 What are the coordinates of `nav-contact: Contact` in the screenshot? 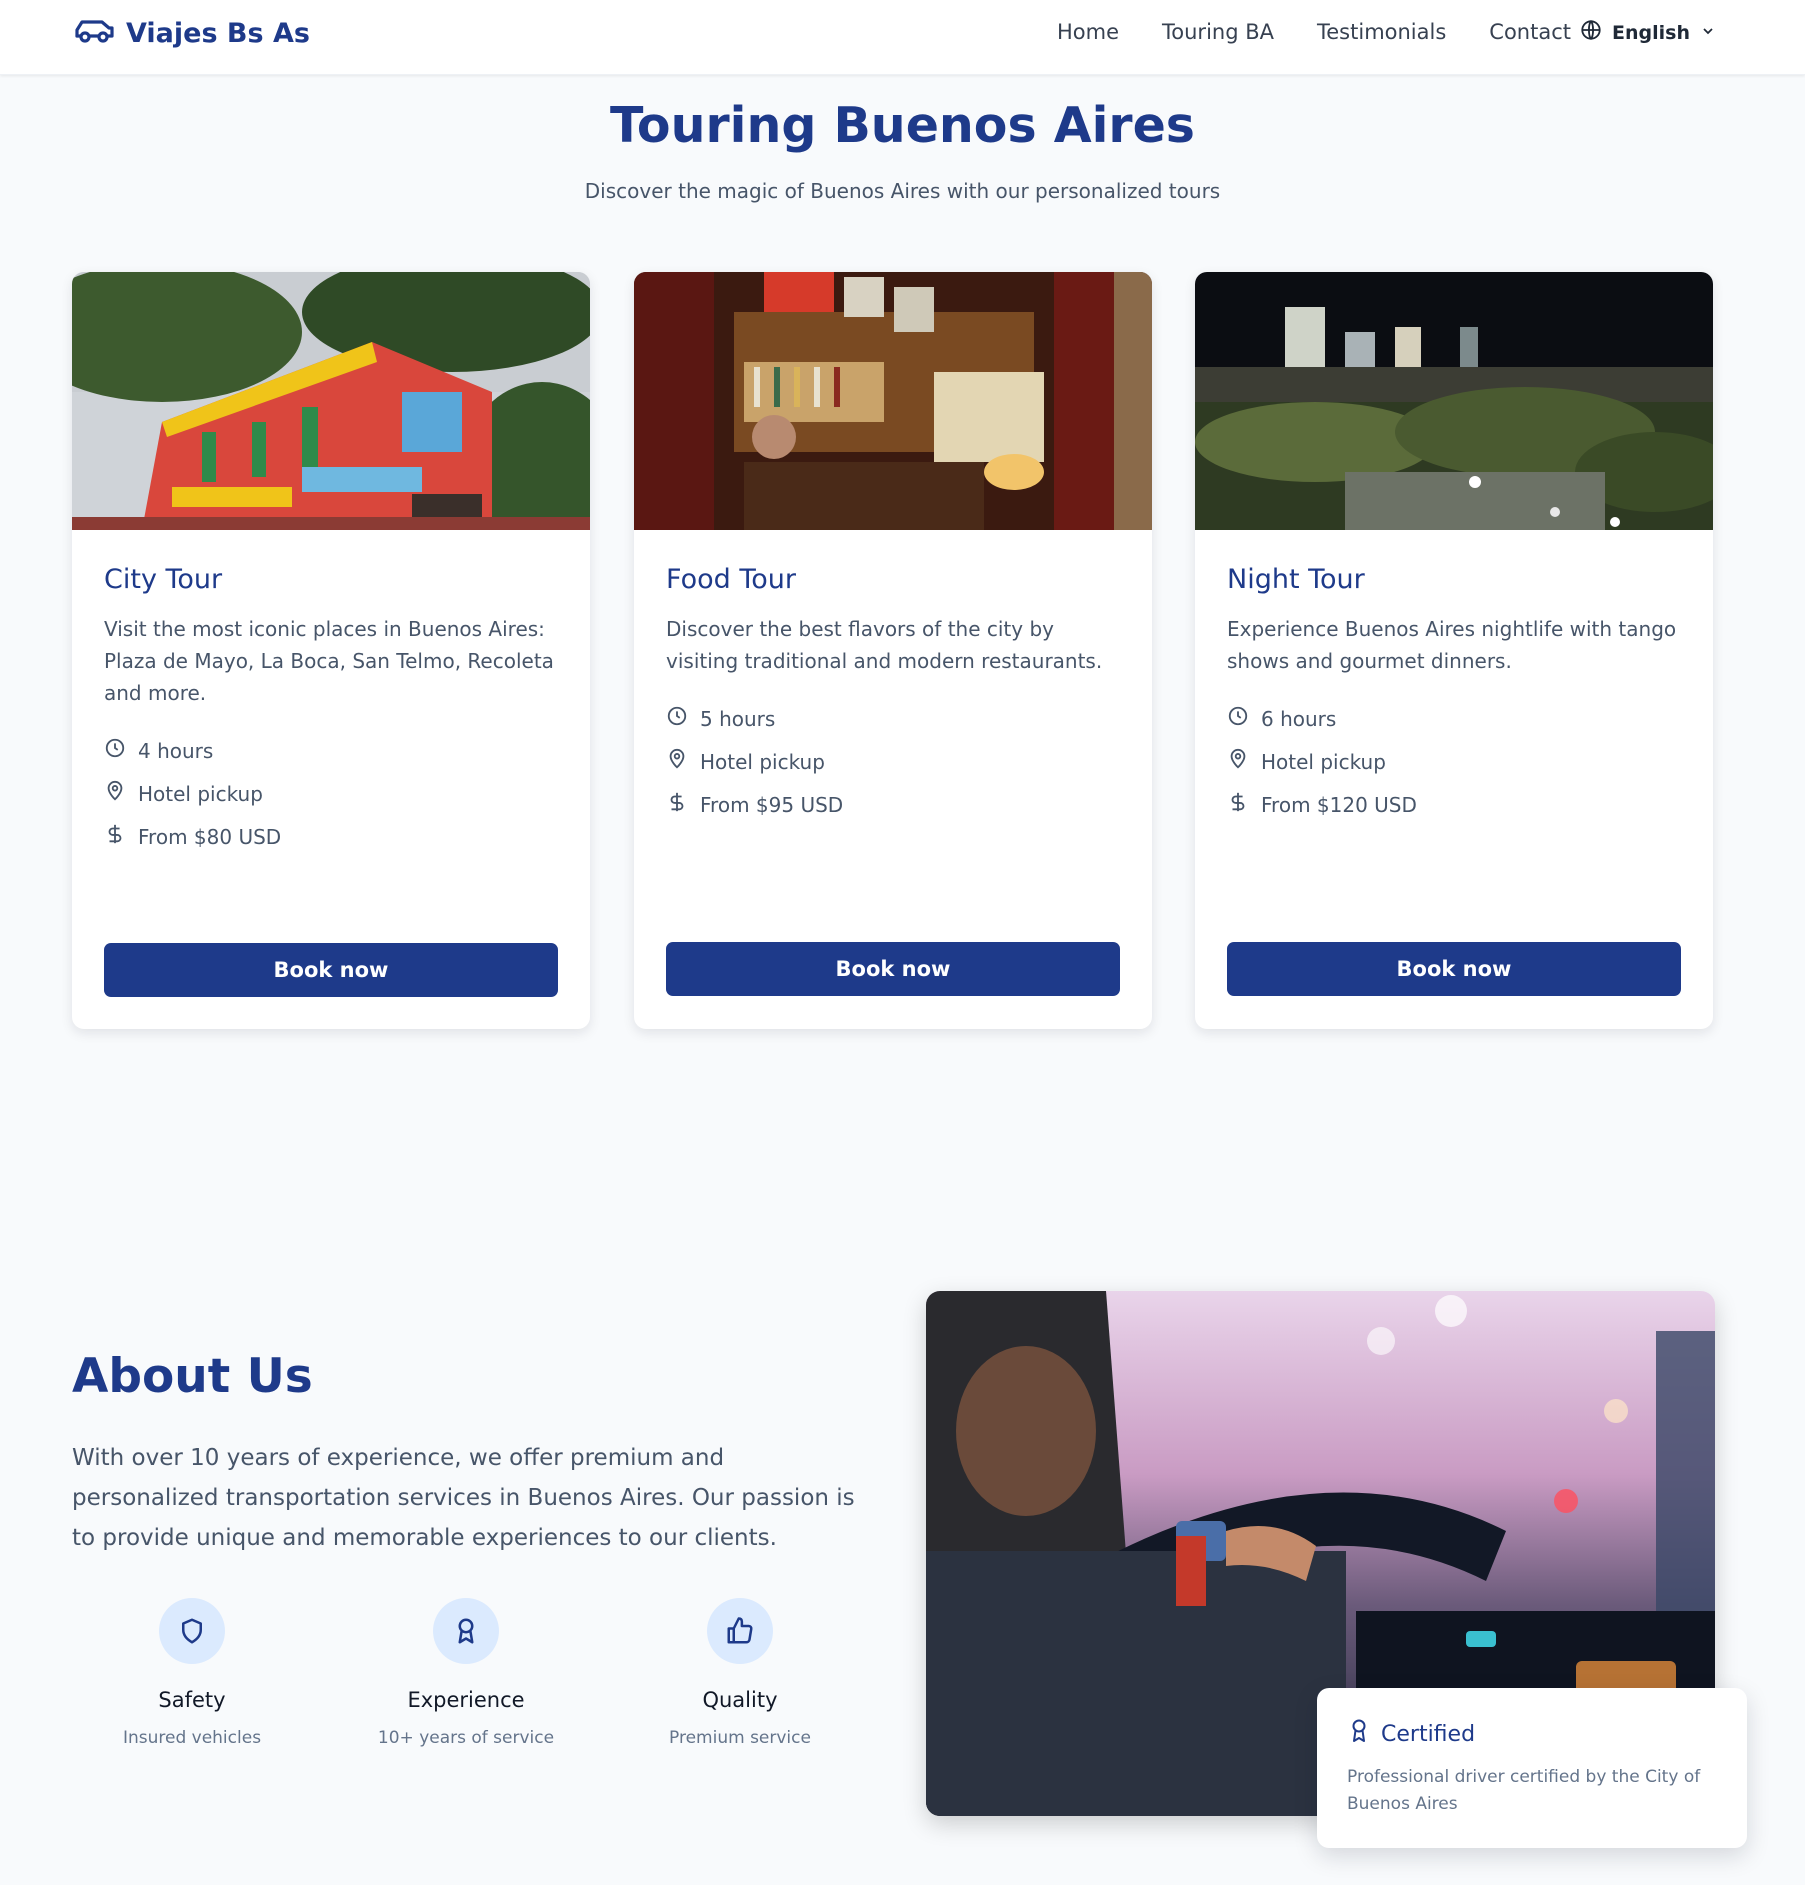 It's located at (1530, 32).